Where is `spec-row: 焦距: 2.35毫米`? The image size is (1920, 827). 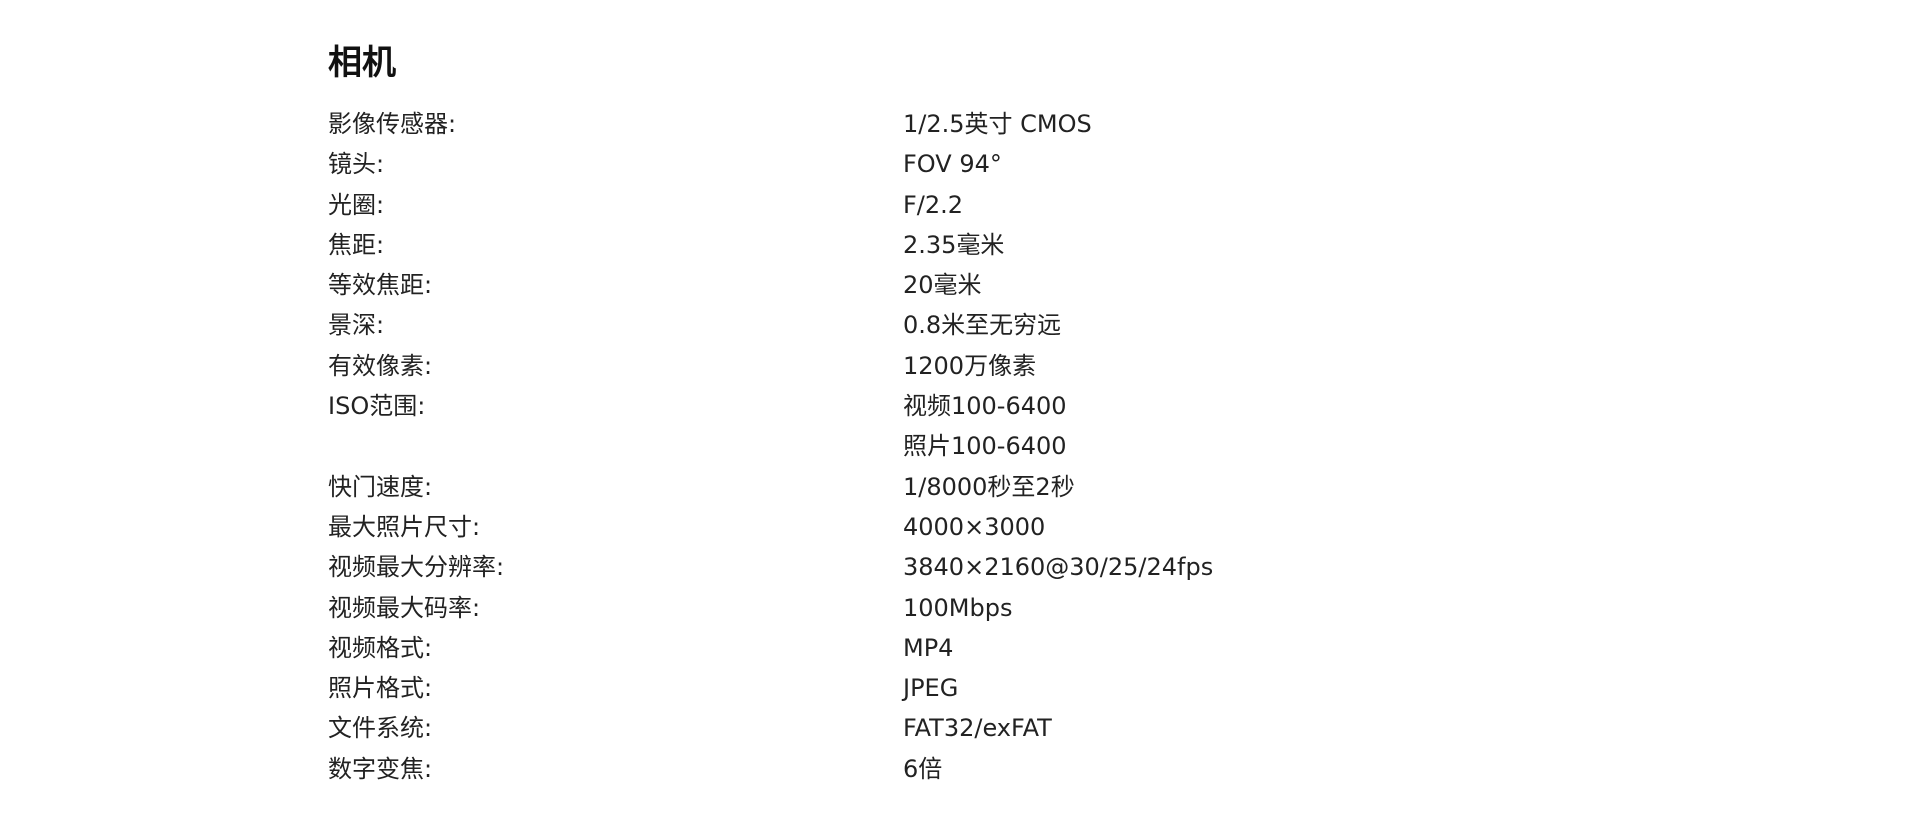 spec-row: 焦距: 2.35毫米 is located at coordinates (770, 245).